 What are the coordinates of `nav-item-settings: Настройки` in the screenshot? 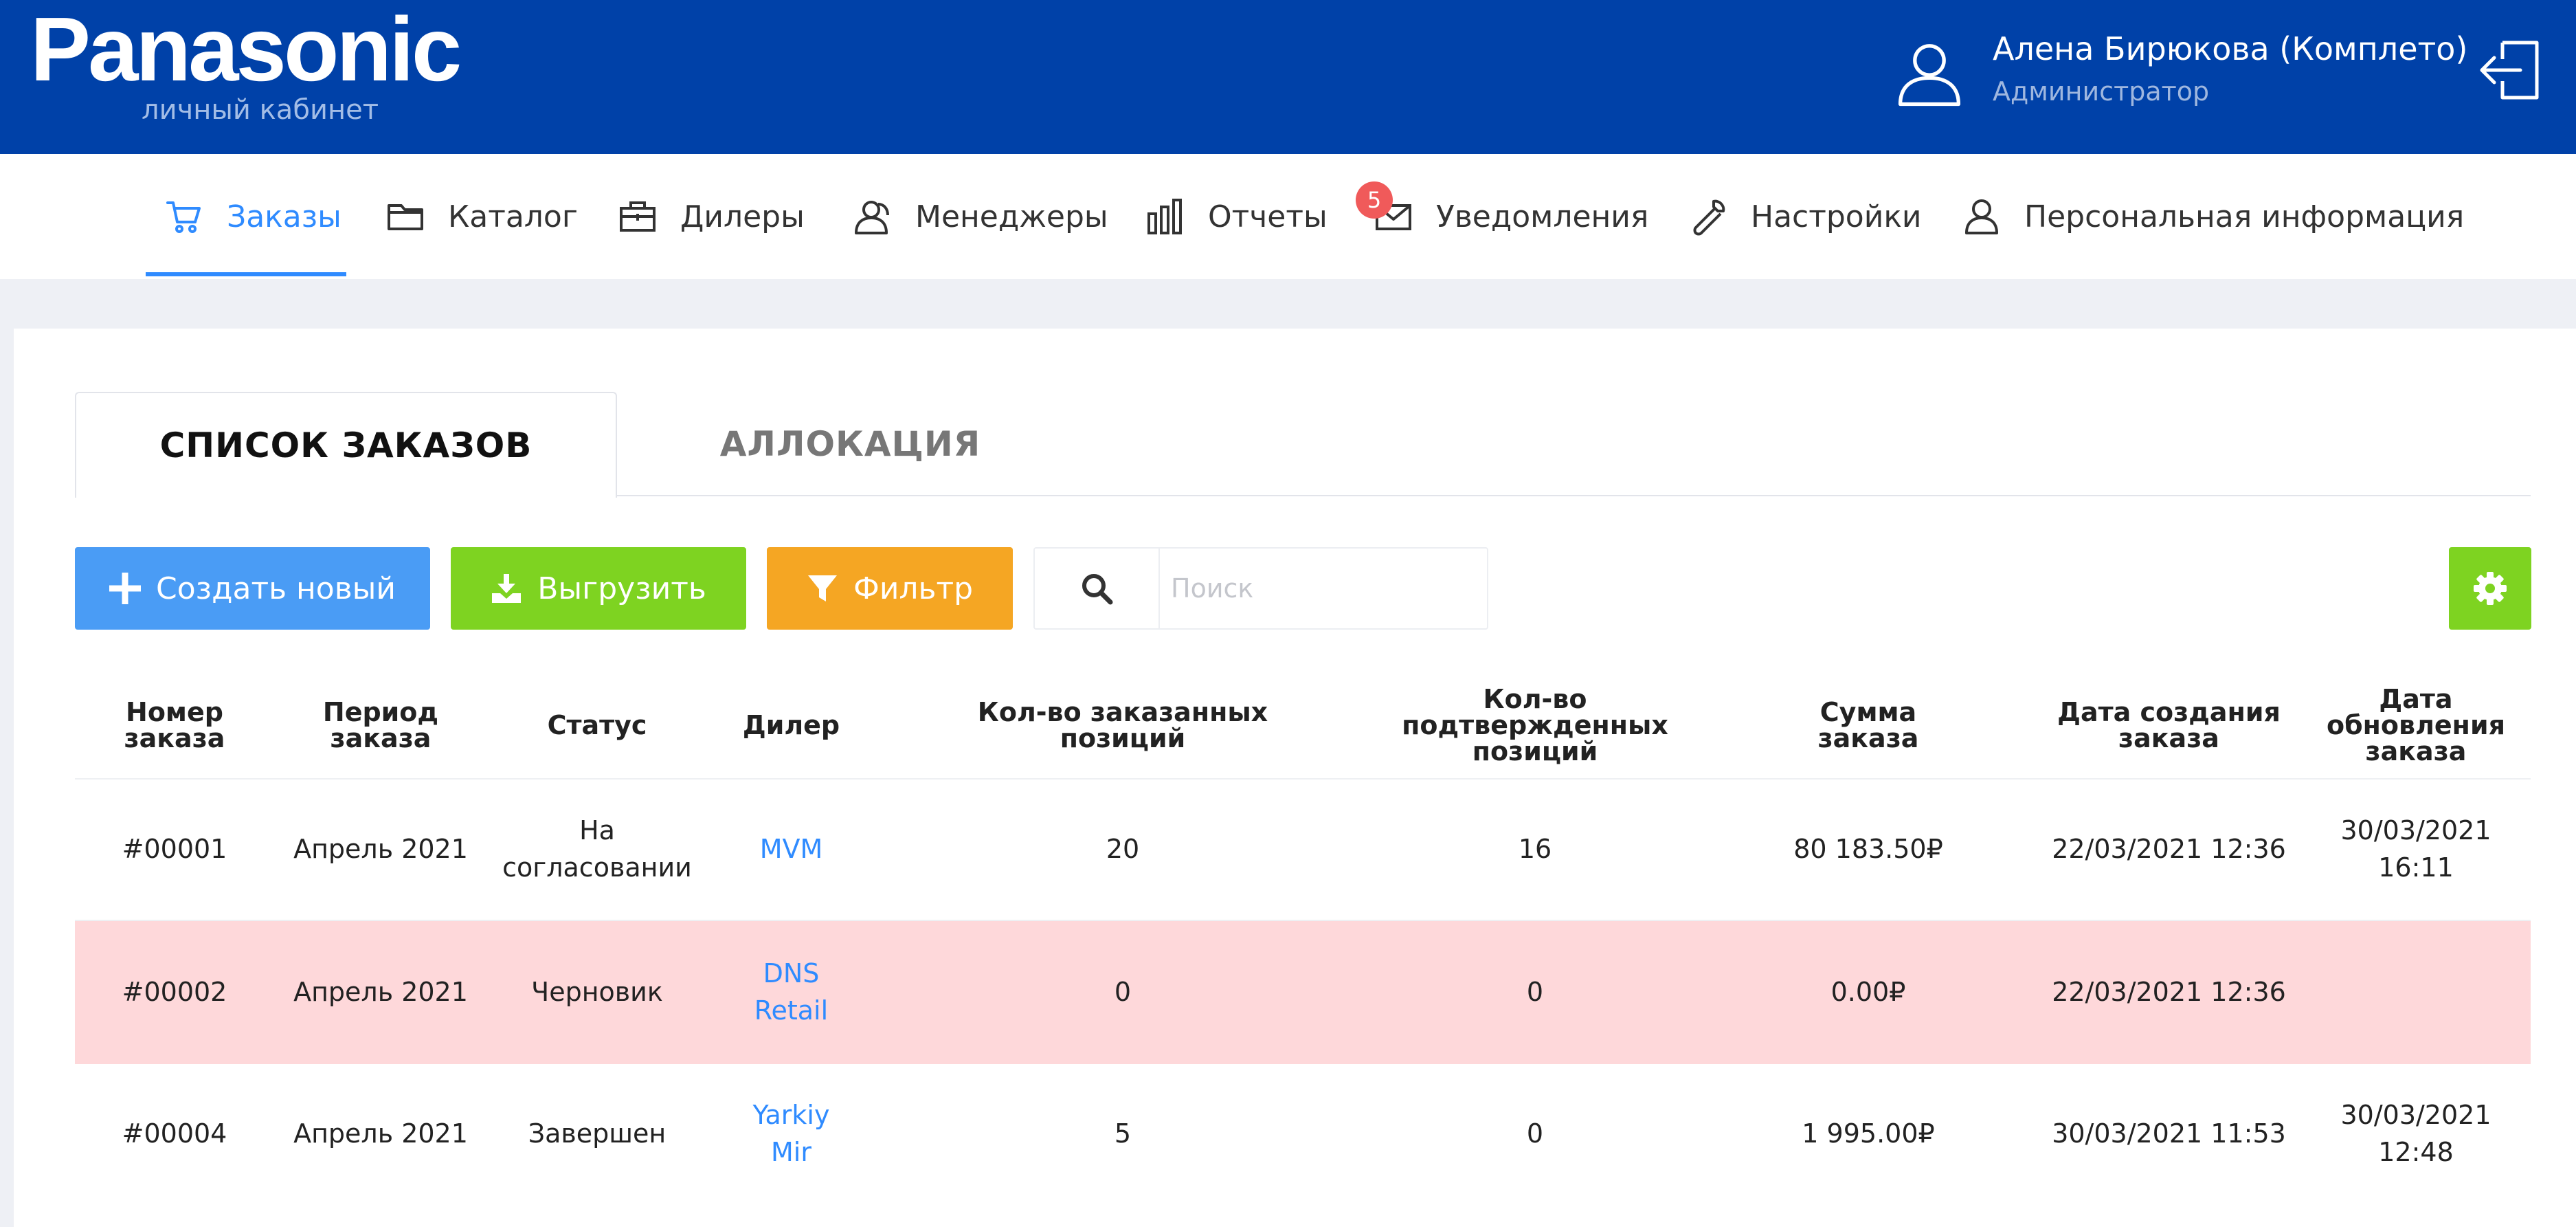 It's located at (1805, 216).